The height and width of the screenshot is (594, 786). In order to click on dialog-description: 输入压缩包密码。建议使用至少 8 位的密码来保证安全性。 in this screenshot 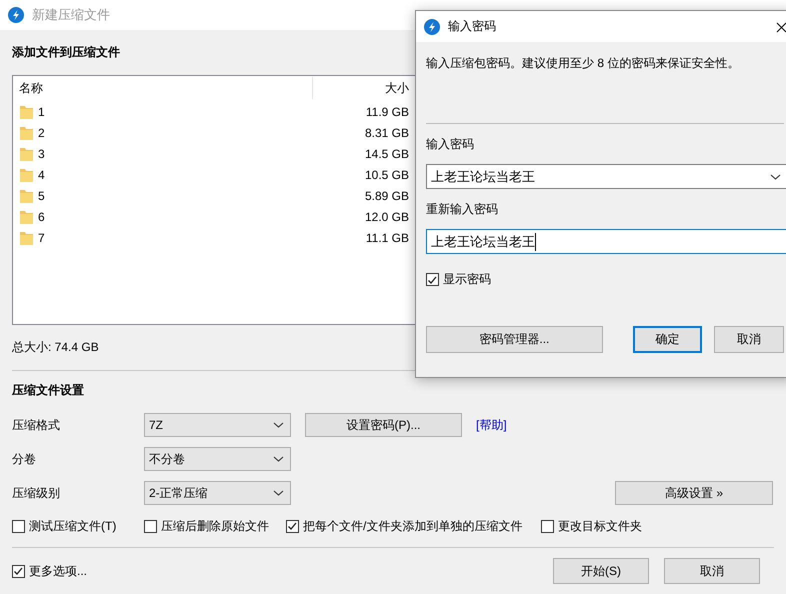, I will do `click(583, 63)`.